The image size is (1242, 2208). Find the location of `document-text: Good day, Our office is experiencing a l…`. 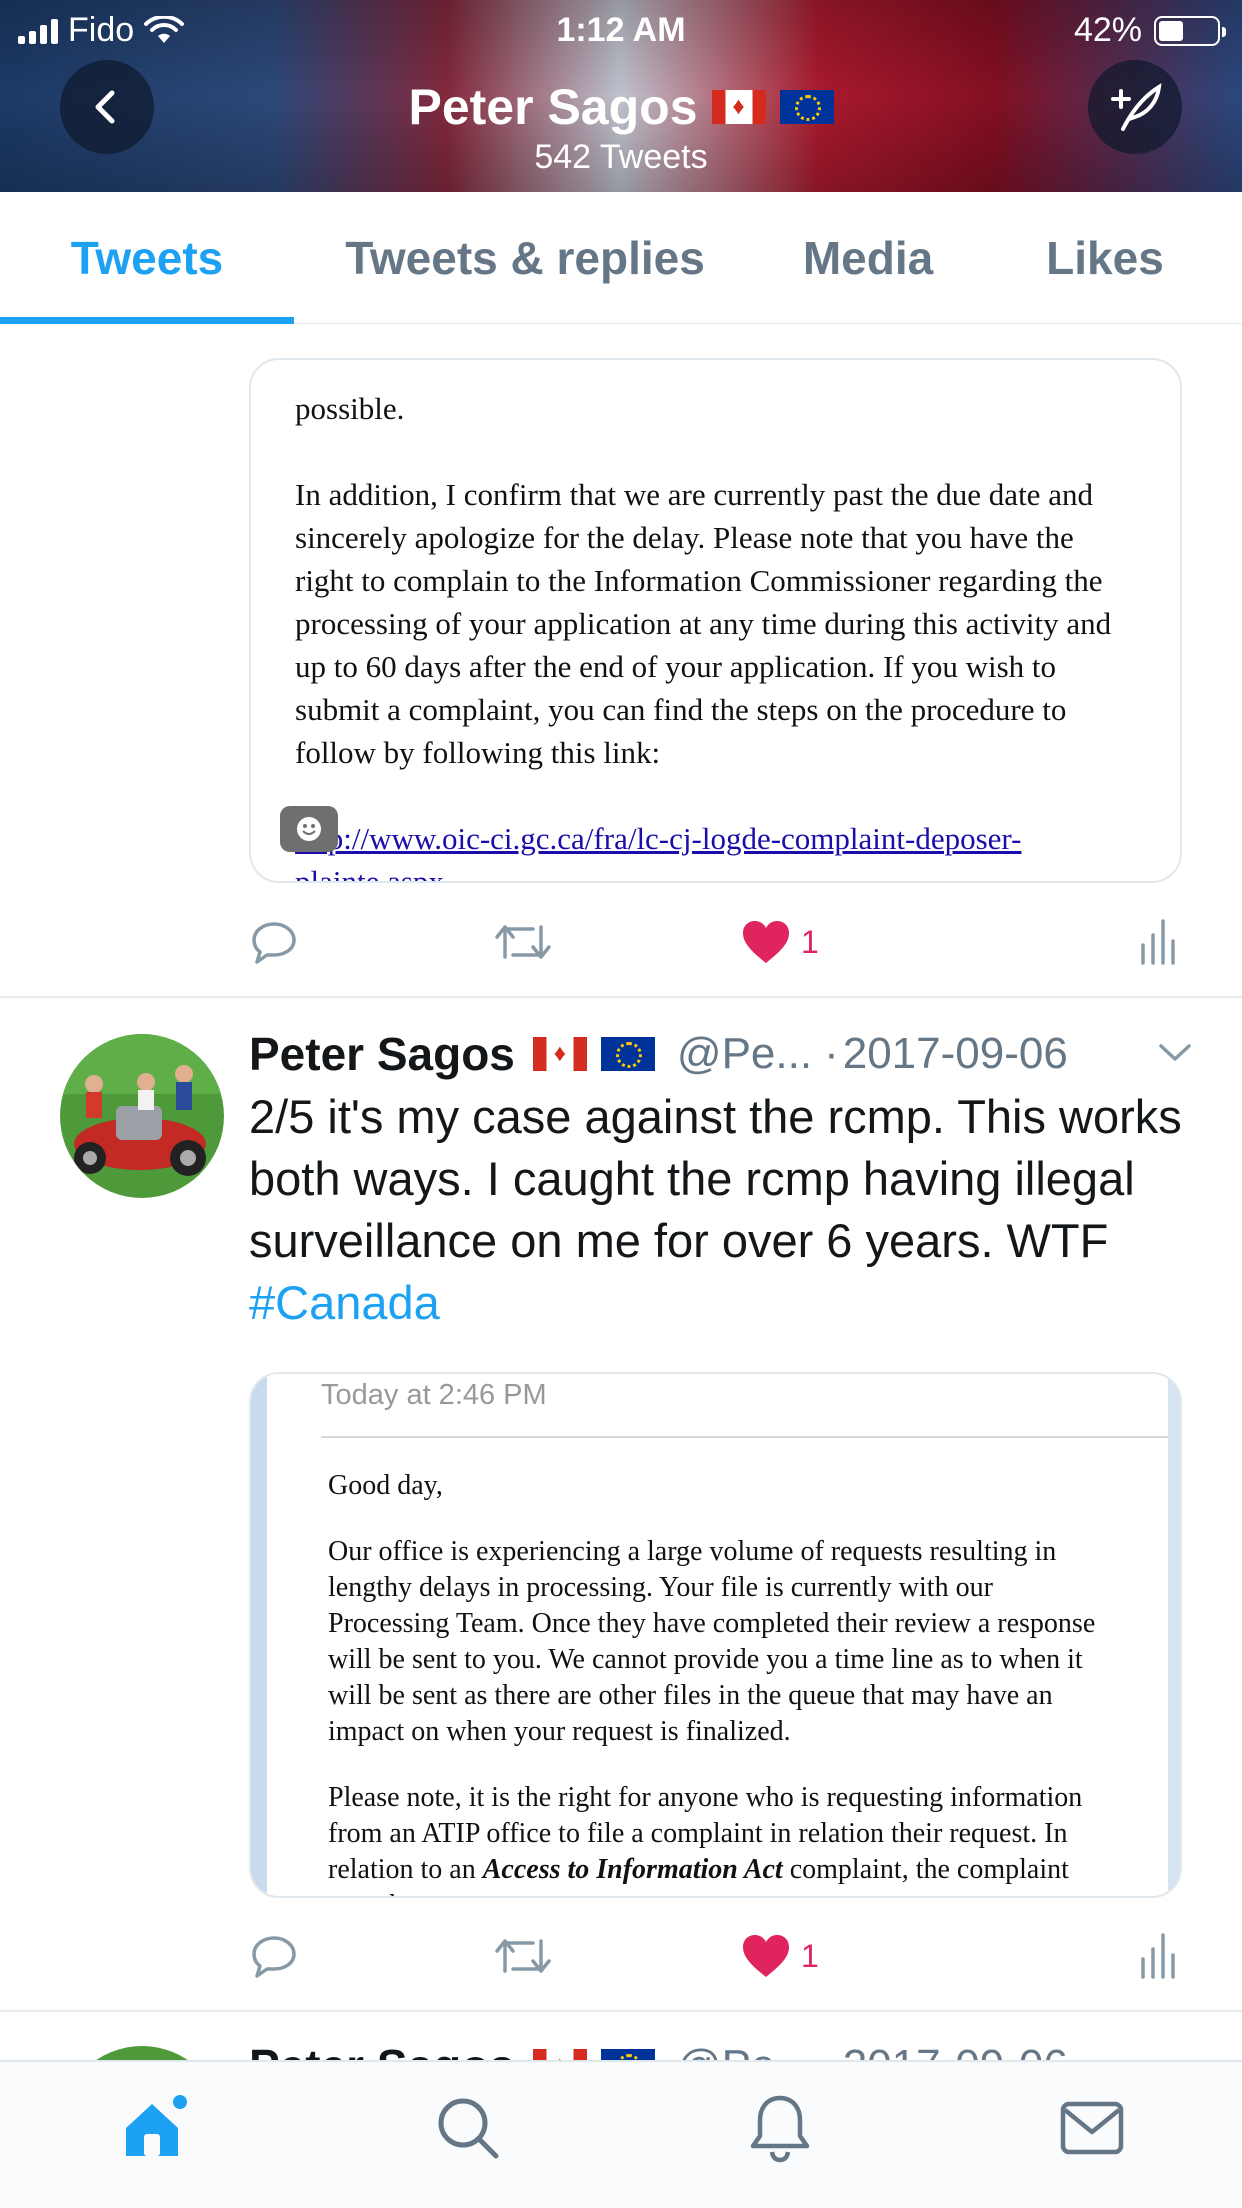

document-text: Good day, Our office is experiencing a l… is located at coordinates (719, 1682).